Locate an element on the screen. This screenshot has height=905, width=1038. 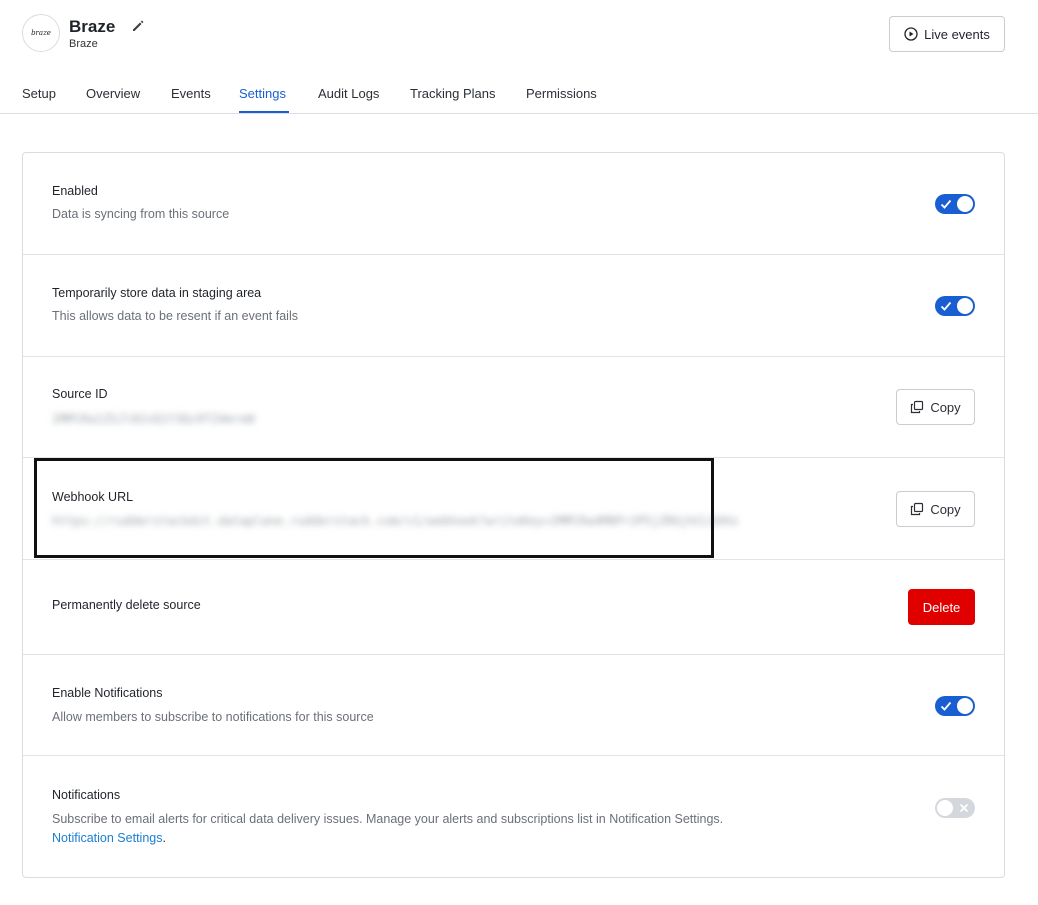
play-circle-icon is located at coordinates (911, 34).